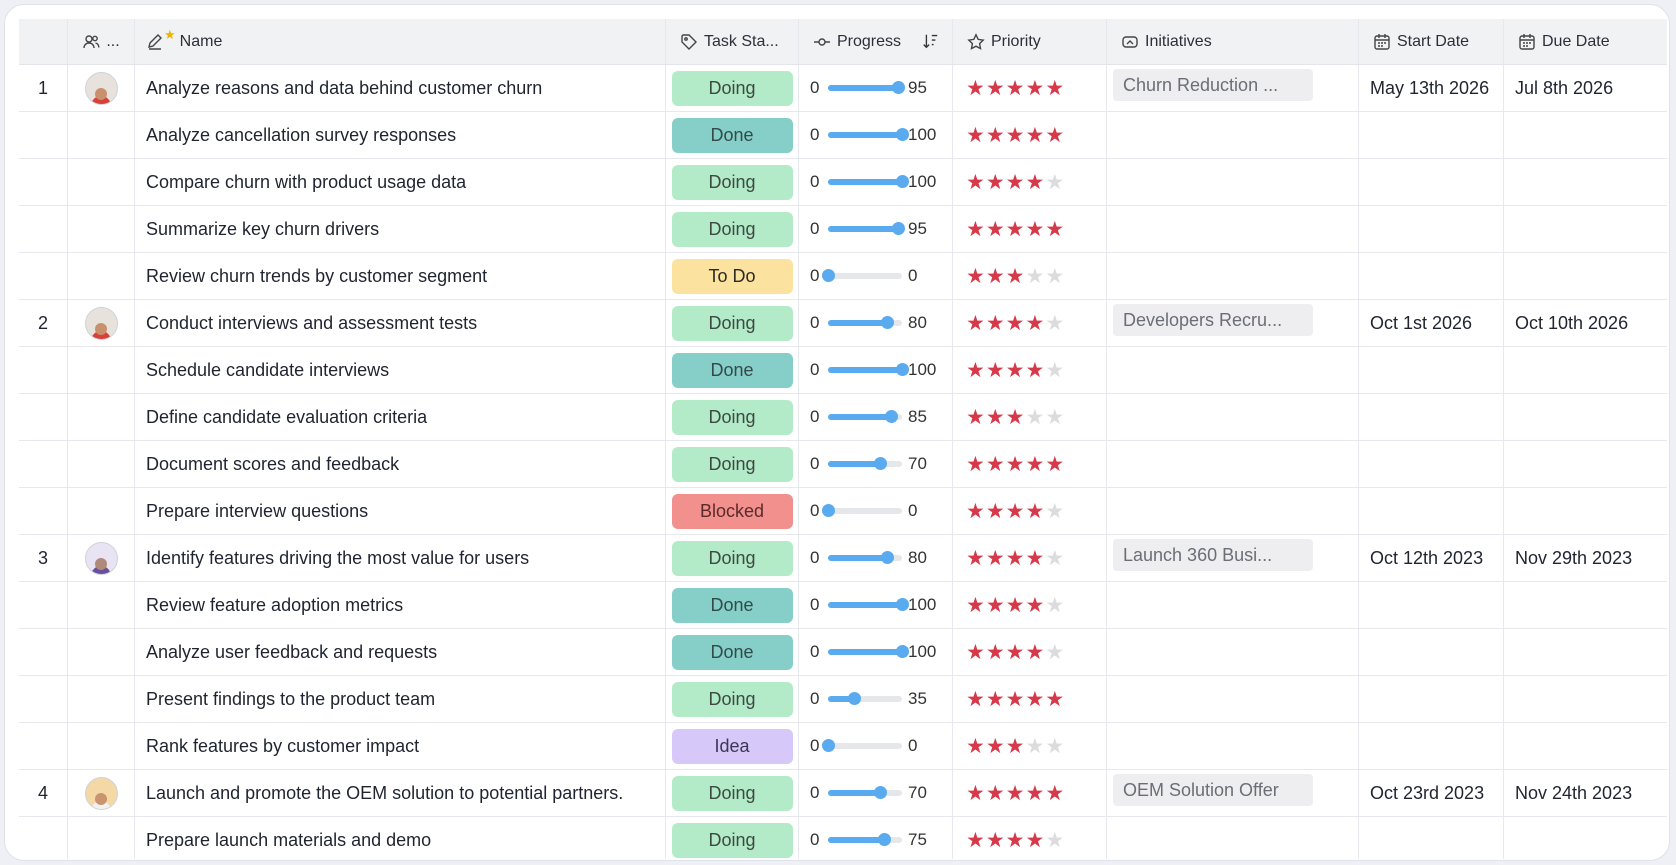 Image resolution: width=1676 pixels, height=865 pixels. What do you see at coordinates (1585, 88) in the screenshot?
I see `due-date-cell: Jul 8th 2026` at bounding box center [1585, 88].